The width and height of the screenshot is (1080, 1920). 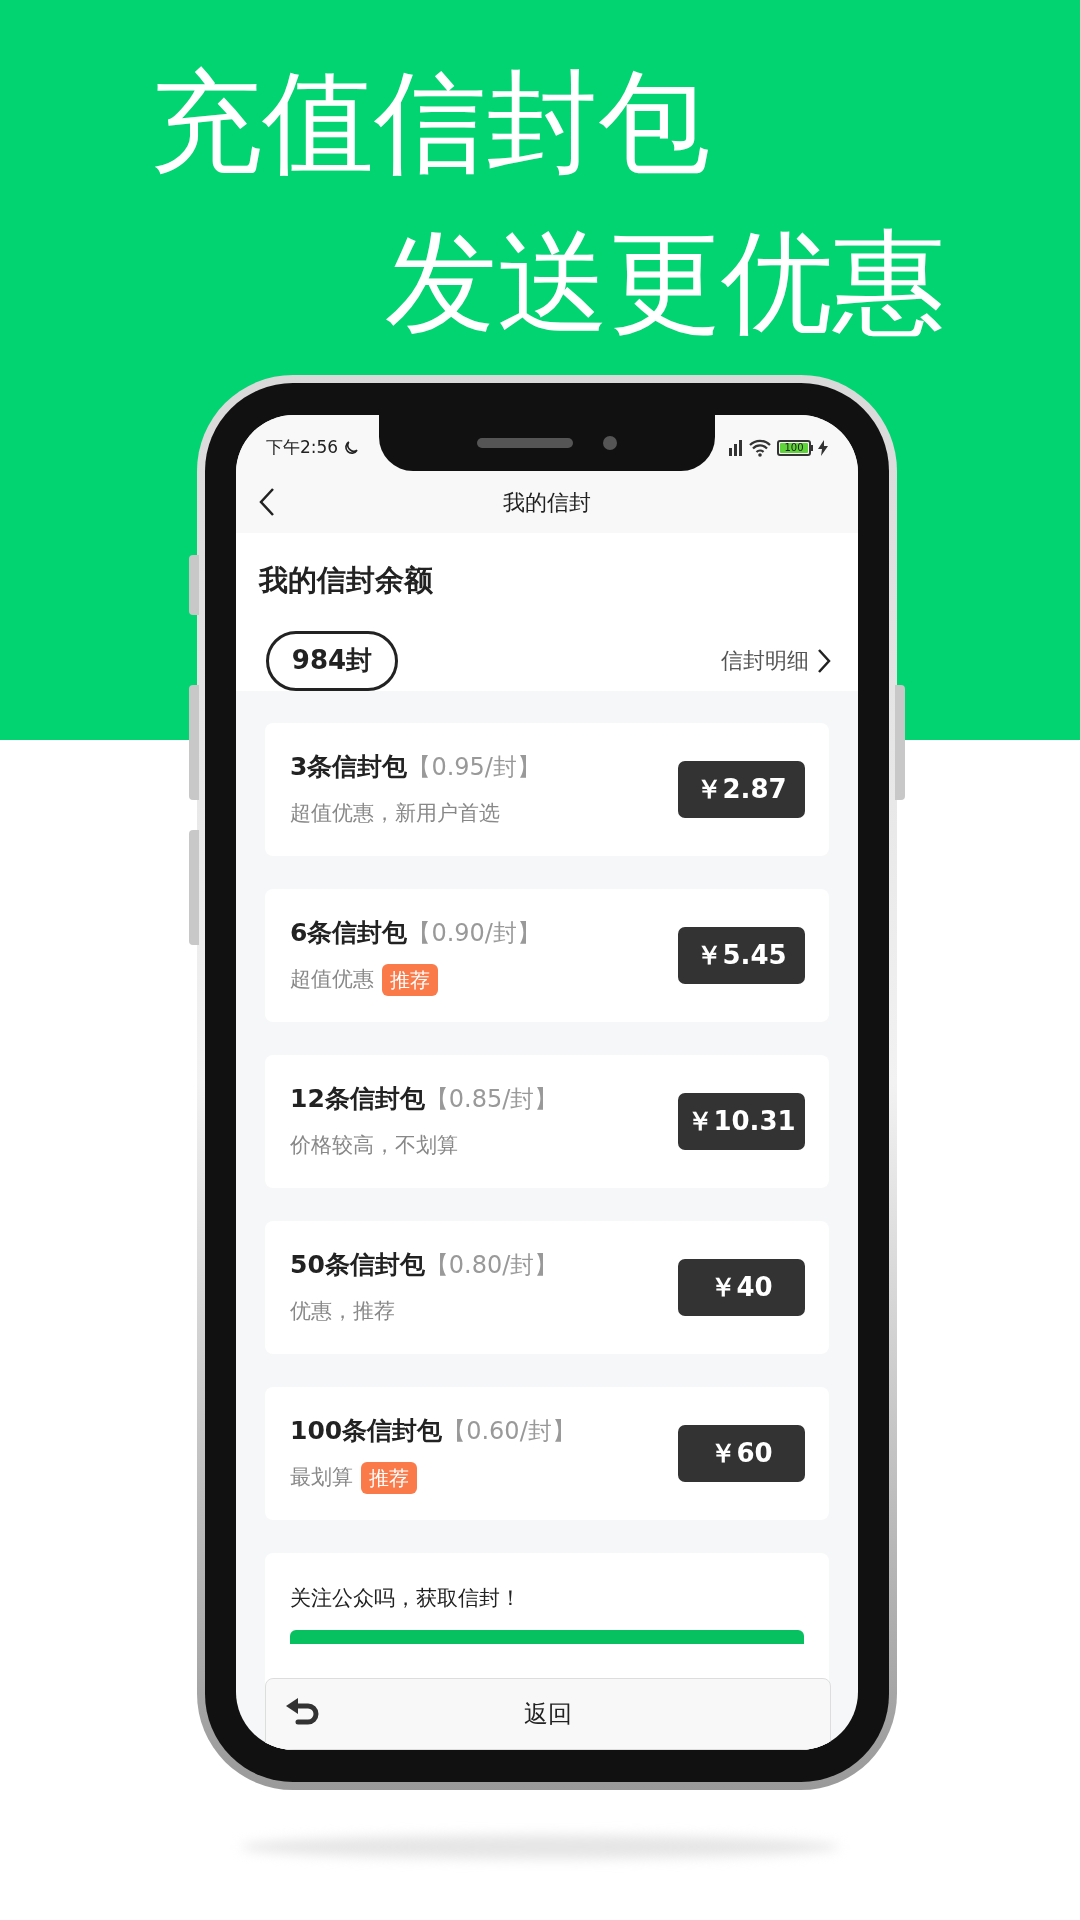 I want to click on package-subtitle: 超值优惠，新用户首选, so click(x=395, y=813).